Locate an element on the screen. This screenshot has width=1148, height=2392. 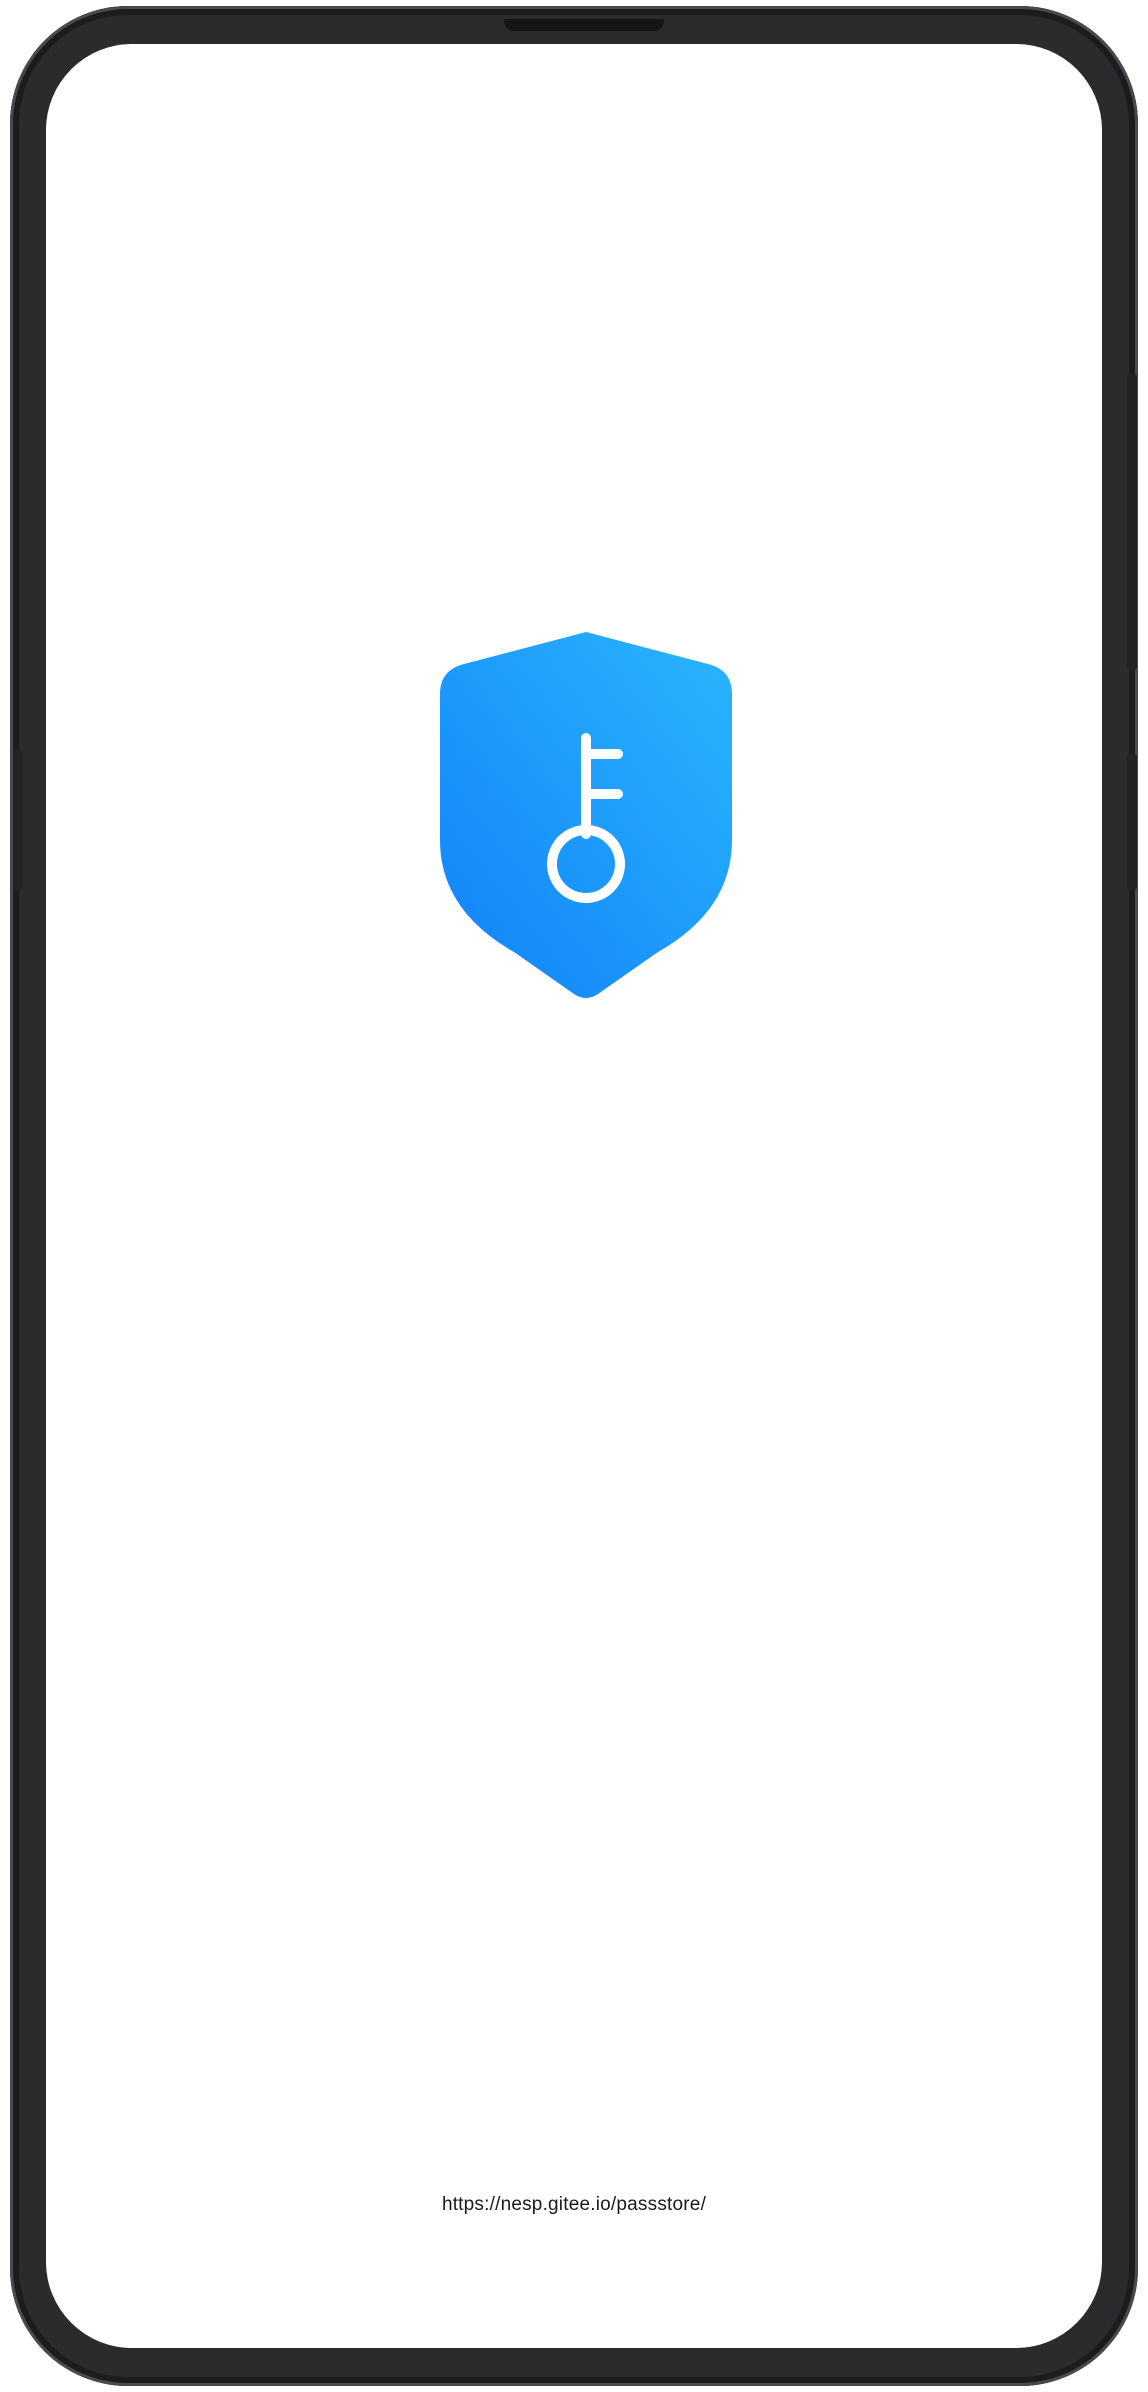
side-button-upper is located at coordinates (1132, 522).